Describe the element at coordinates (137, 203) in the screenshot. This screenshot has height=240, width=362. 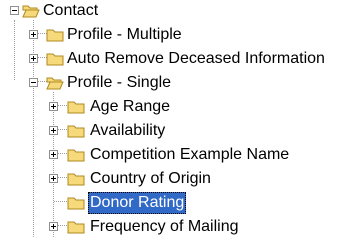
I see `tree-node-label-selected: Donor Rating` at that location.